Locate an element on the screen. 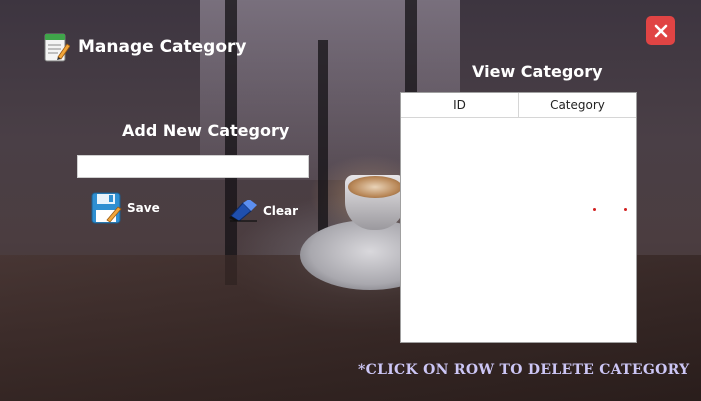  floppy-disk-icon is located at coordinates (106, 208).